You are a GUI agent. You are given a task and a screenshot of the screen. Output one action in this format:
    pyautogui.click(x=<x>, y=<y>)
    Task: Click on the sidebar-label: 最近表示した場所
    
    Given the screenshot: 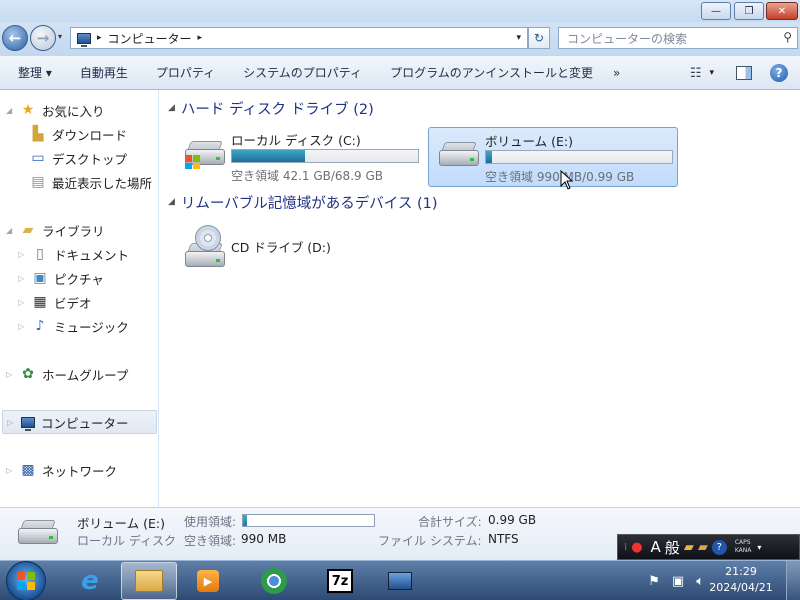 What is the action you would take?
    pyautogui.click(x=102, y=183)
    